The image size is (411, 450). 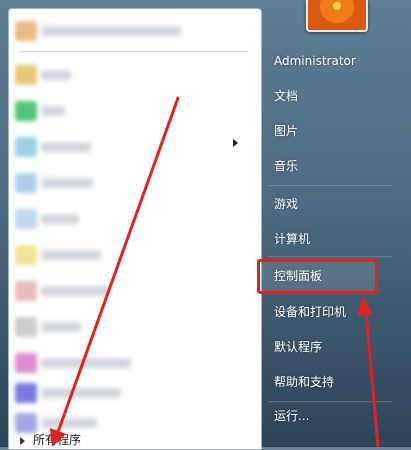 I want to click on user-name-link: Administrator, so click(x=315, y=61).